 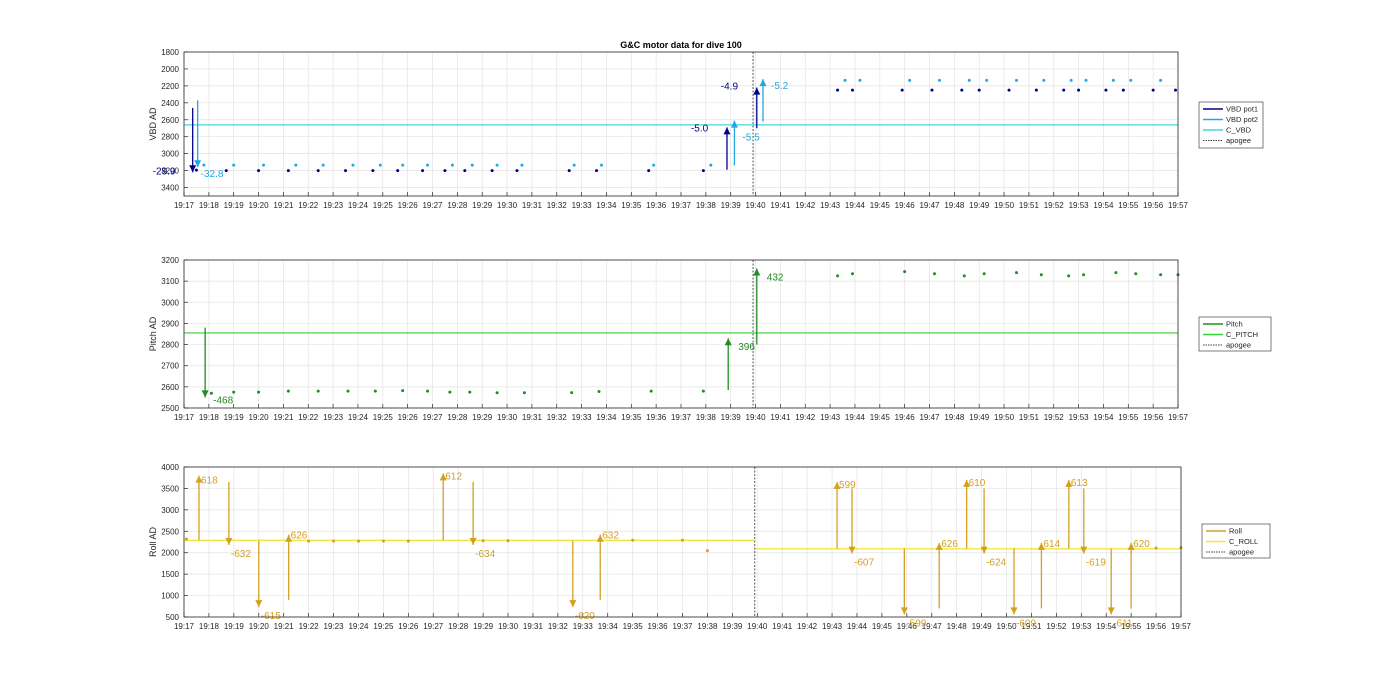 I want to click on move-label: 610, so click(x=977, y=483).